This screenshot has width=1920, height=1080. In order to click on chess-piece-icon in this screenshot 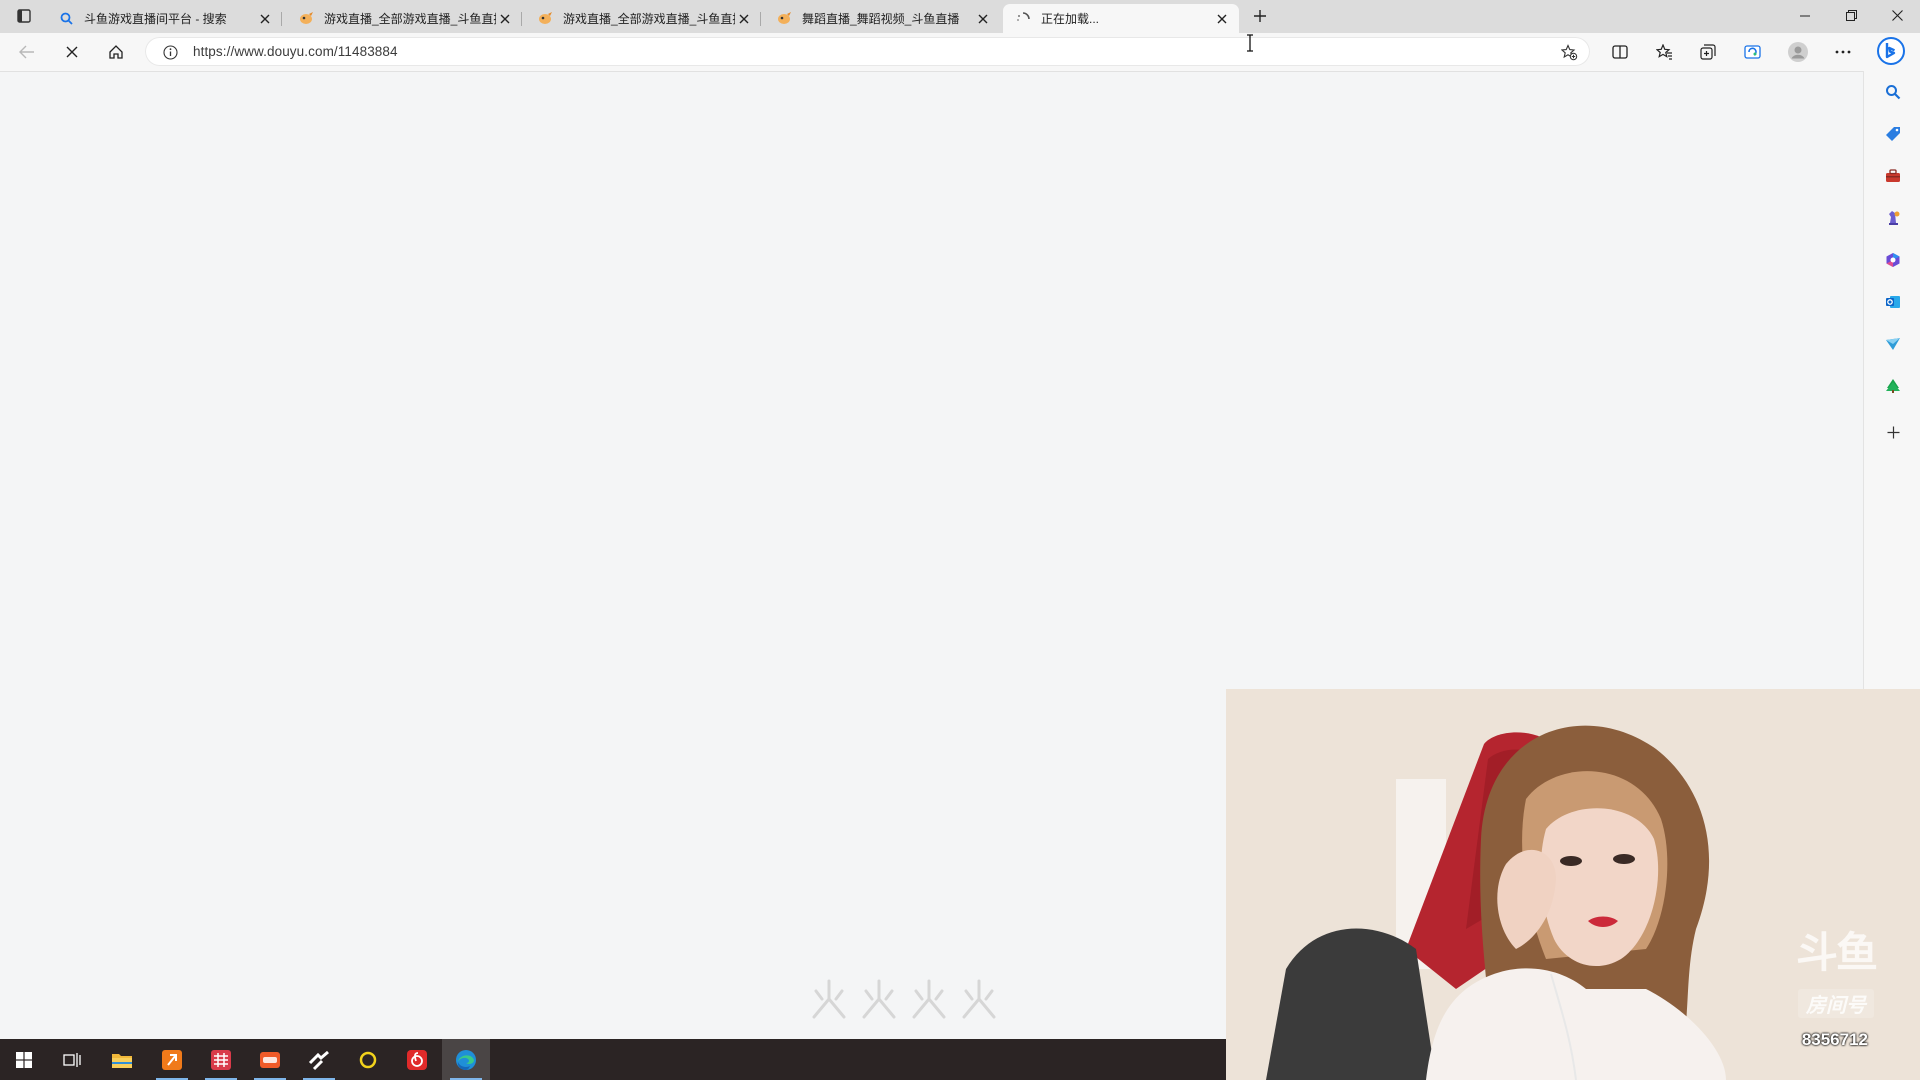, I will do `click(1894, 218)`.